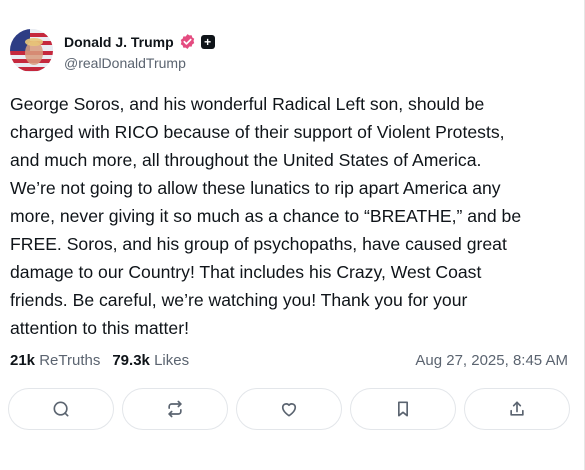 This screenshot has height=470, width=585. I want to click on retruth-button, so click(175, 409).